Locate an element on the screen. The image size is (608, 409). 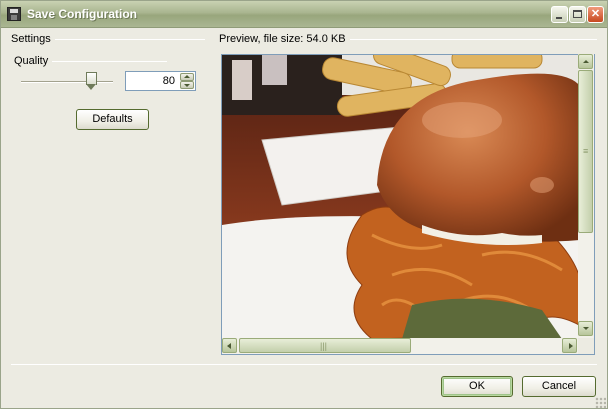
ok-button: OK is located at coordinates (477, 386).